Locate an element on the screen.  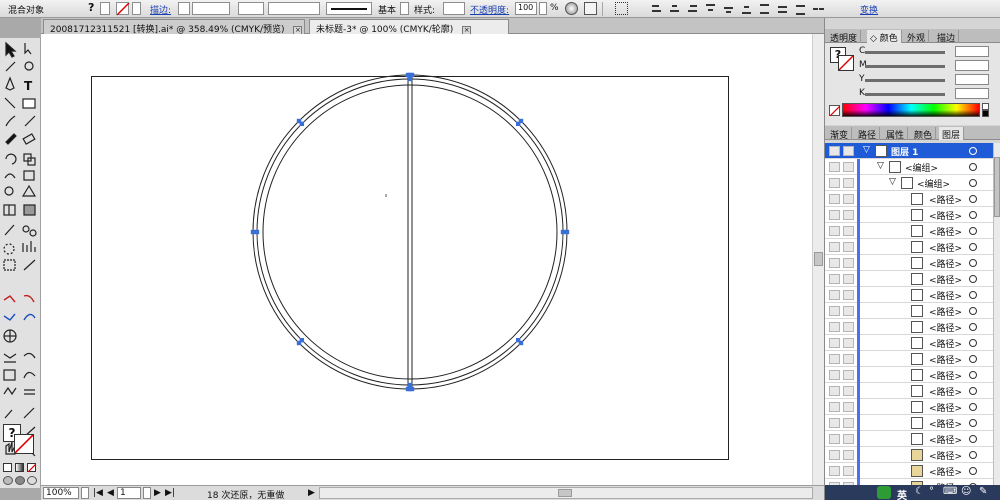
stroke-style-preview is located at coordinates (349, 8).